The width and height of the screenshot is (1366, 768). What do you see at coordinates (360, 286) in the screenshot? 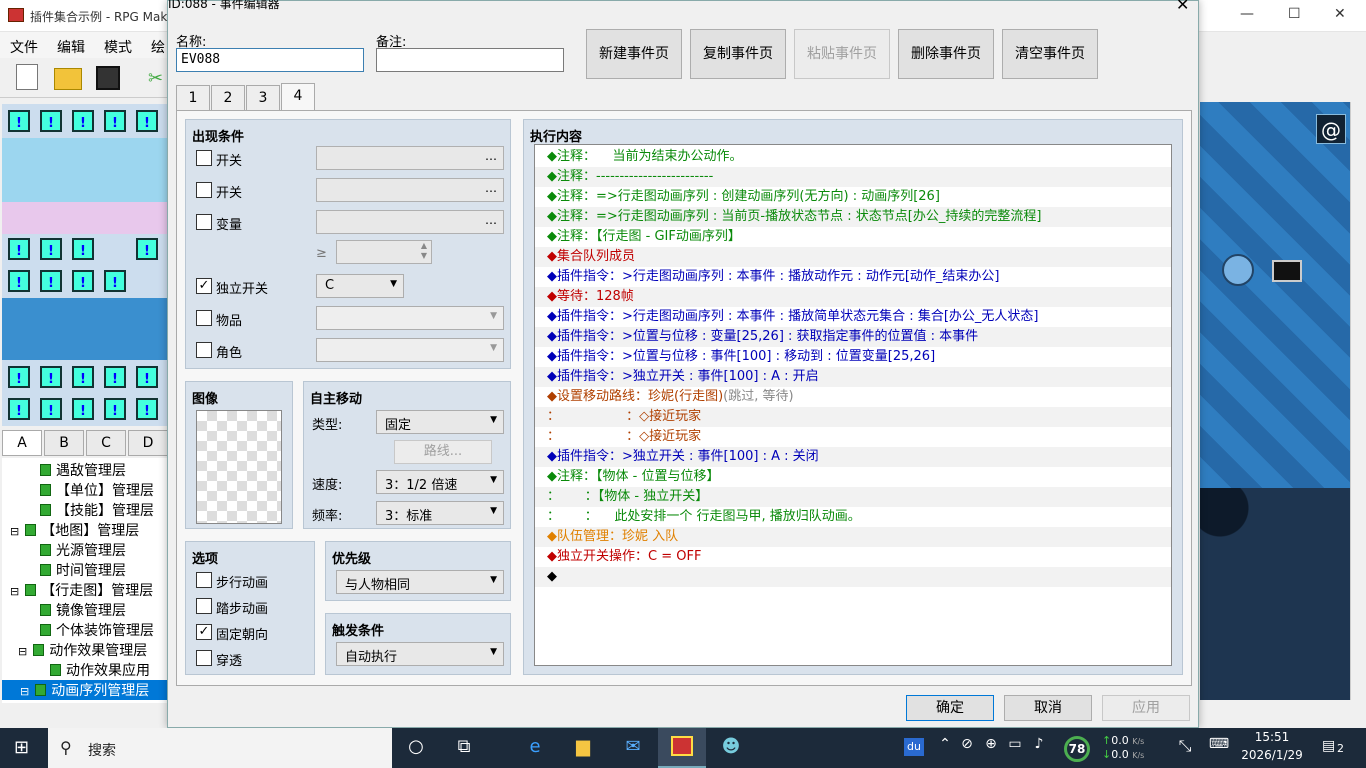
I see `self-switch-select: C ▼` at bounding box center [360, 286].